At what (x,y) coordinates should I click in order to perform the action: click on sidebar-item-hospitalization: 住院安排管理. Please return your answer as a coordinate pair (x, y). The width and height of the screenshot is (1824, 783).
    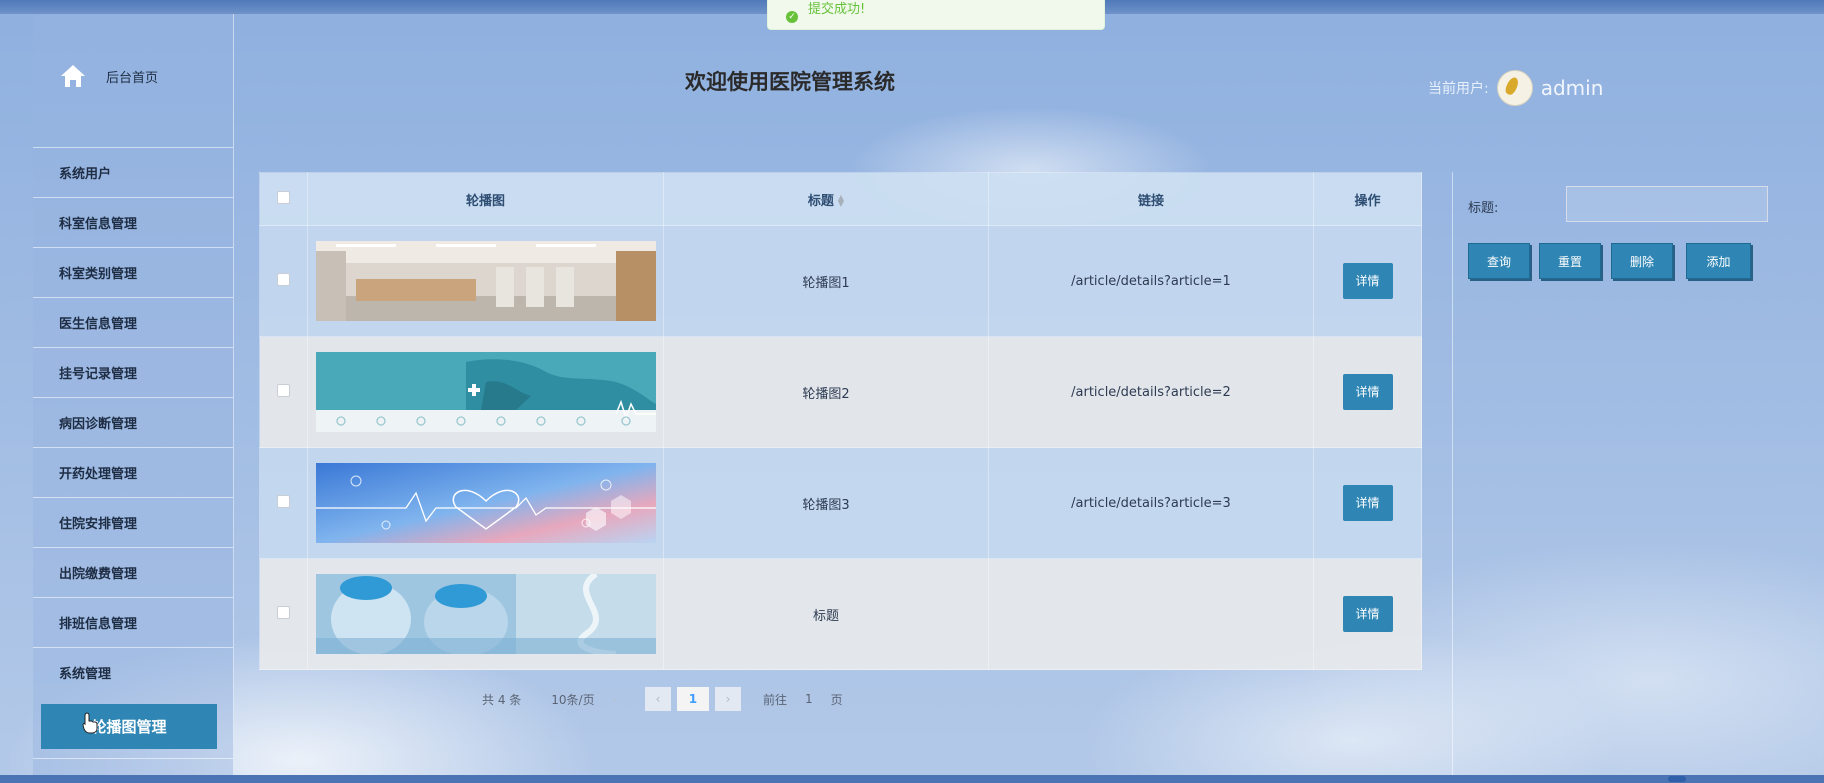
    Looking at the image, I should click on (133, 521).